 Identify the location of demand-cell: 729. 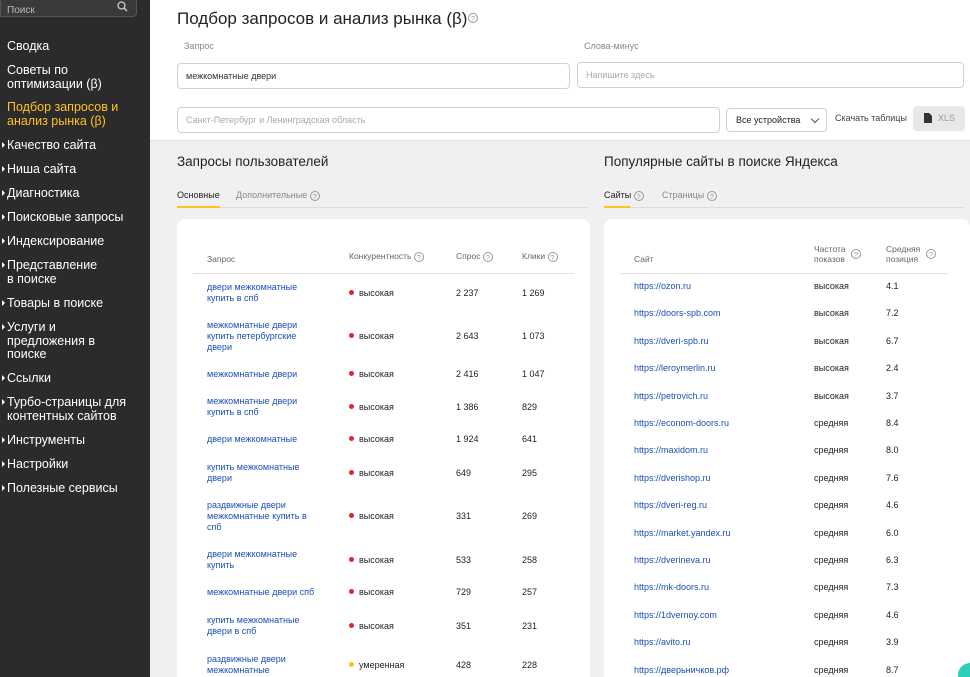
(464, 592).